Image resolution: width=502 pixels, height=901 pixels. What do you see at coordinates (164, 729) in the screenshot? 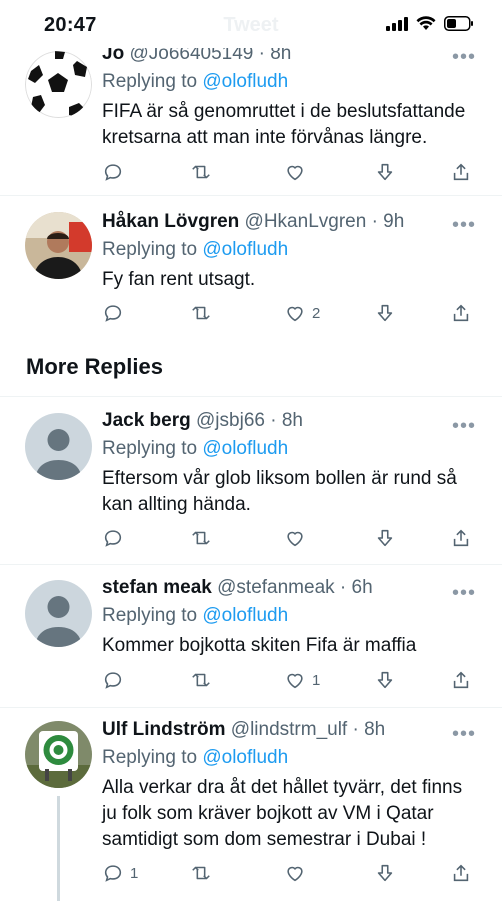
I see `display-name: Ulf Lindström` at bounding box center [164, 729].